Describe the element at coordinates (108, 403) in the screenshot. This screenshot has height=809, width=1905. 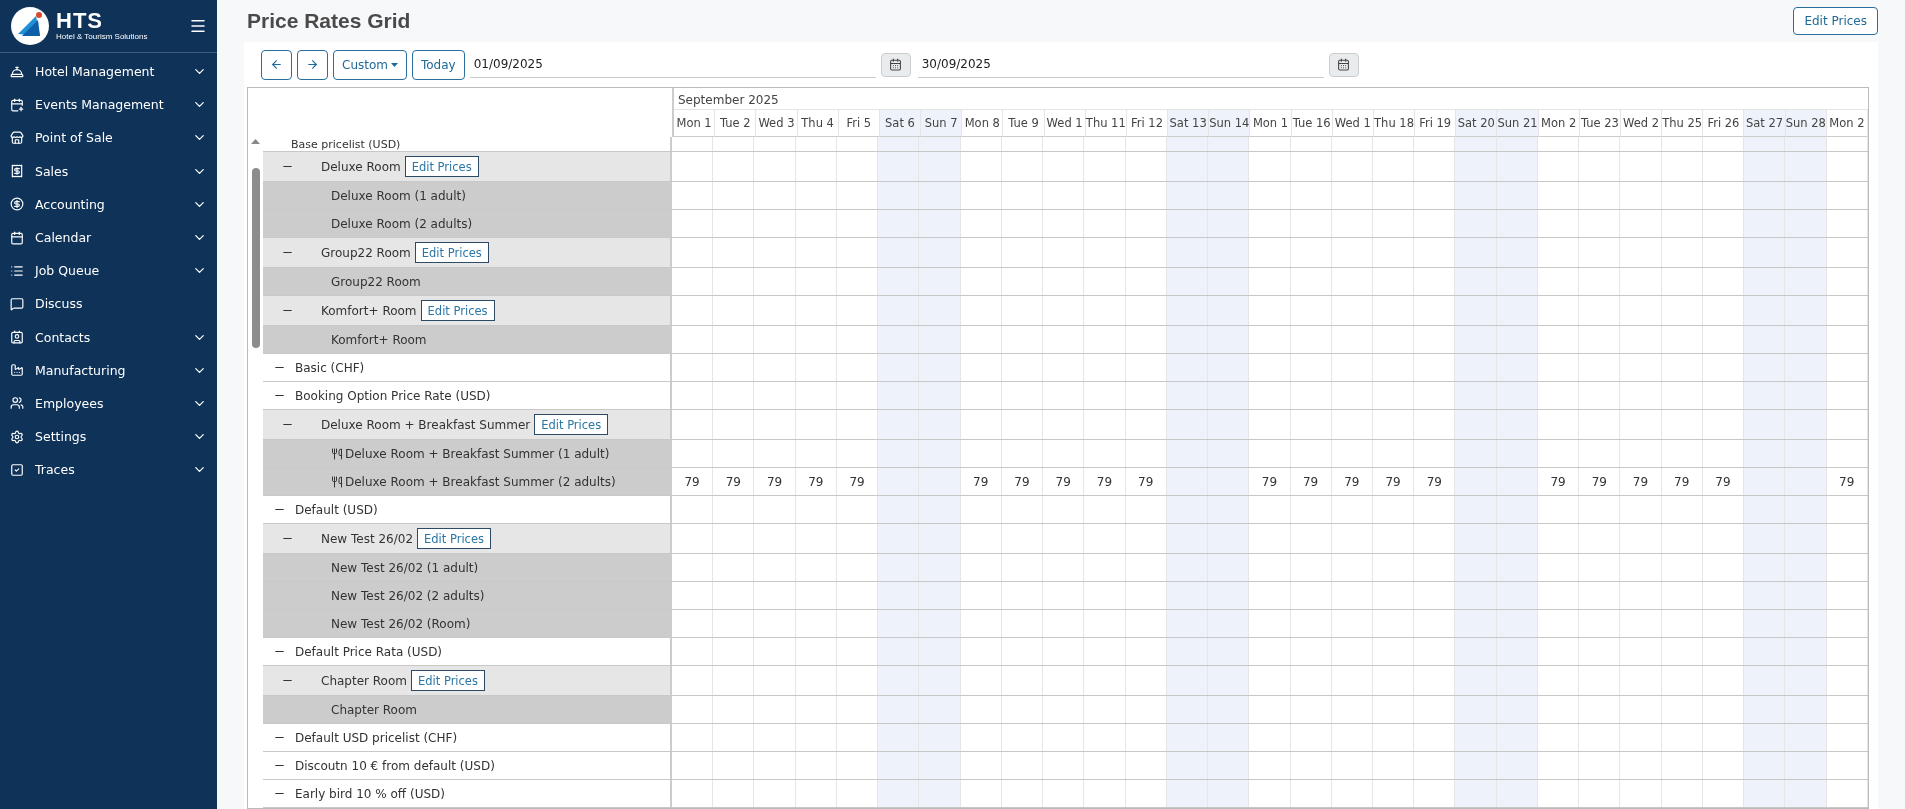
I see `sidebar-item: Employees` at that location.